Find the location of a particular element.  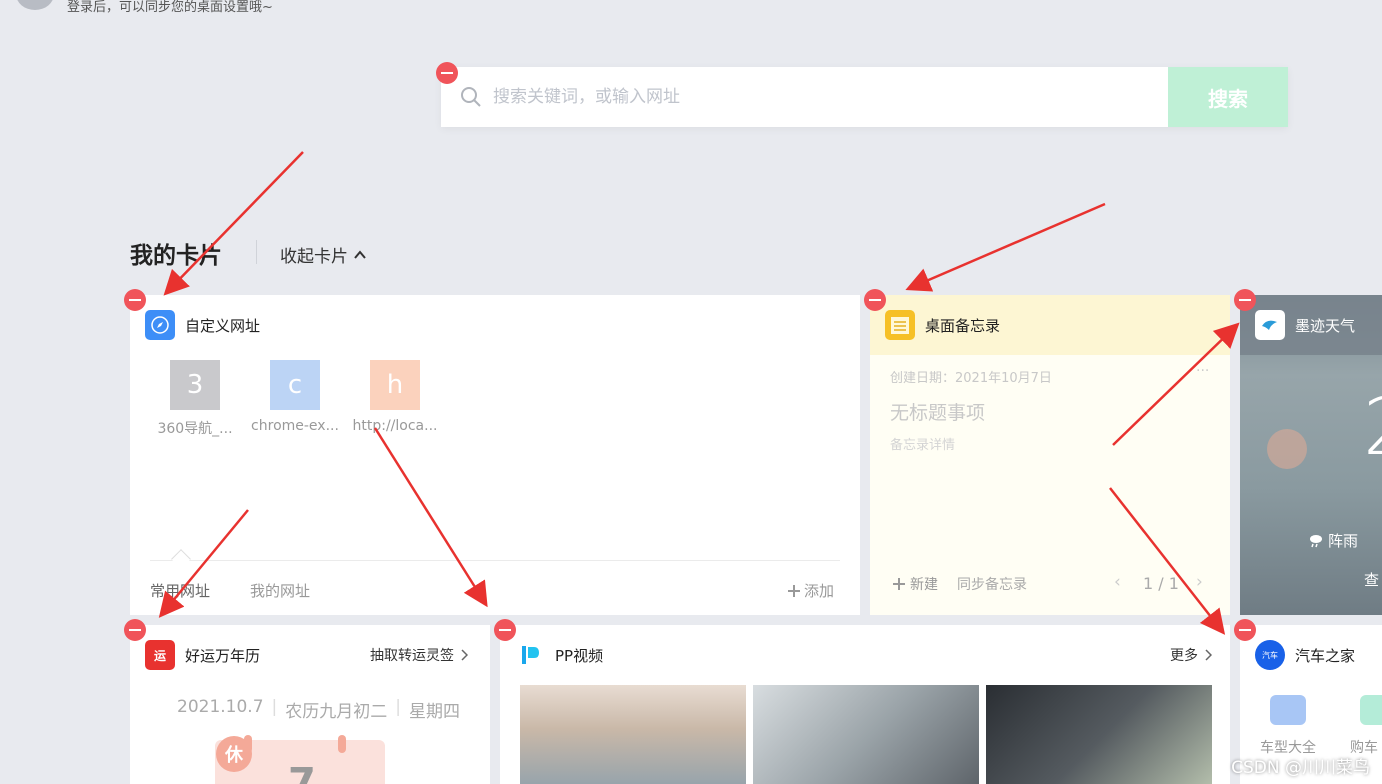

weather-sun-image is located at coordinates (1287, 449).